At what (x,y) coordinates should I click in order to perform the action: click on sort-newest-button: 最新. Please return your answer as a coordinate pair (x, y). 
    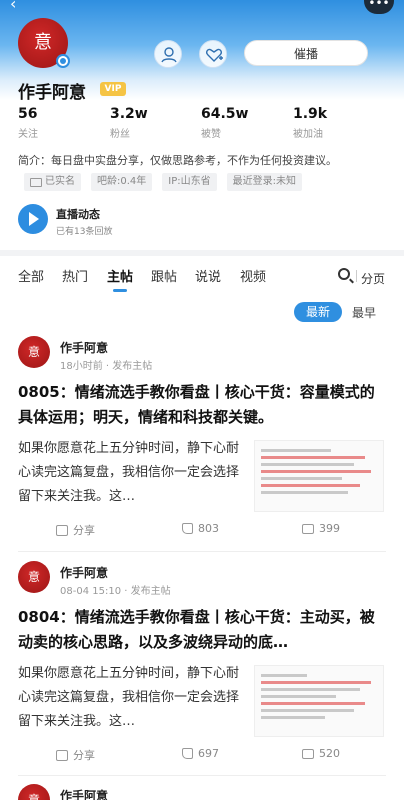
    Looking at the image, I should click on (318, 312).